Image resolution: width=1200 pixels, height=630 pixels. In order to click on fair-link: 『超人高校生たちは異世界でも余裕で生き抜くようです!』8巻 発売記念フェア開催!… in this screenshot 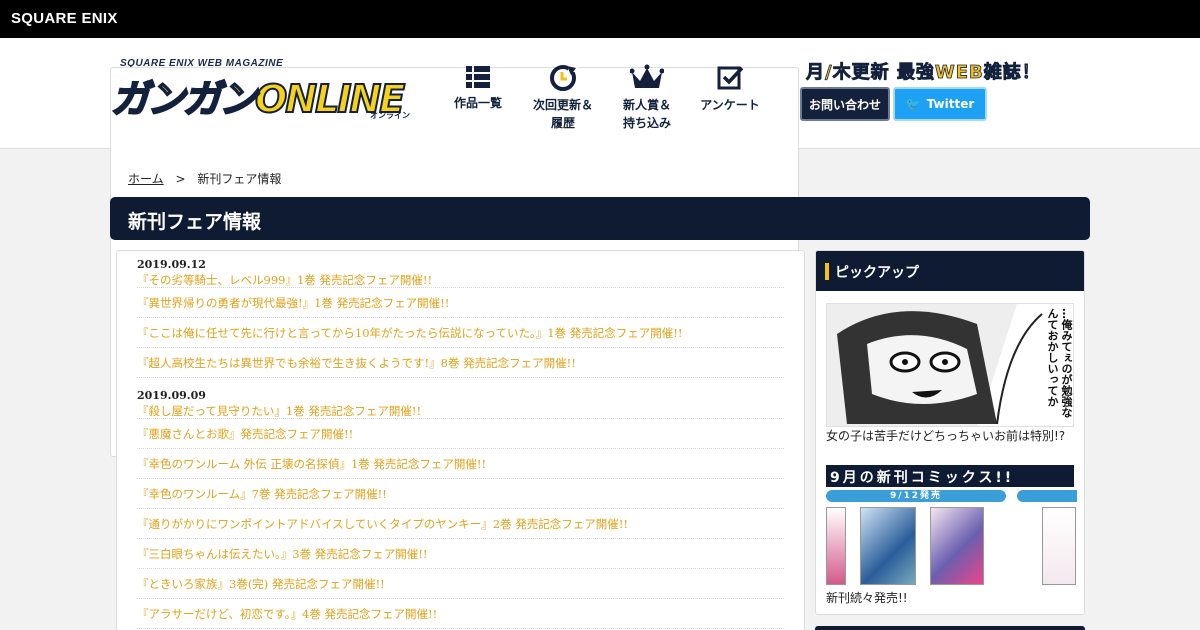, I will do `click(460, 363)`.